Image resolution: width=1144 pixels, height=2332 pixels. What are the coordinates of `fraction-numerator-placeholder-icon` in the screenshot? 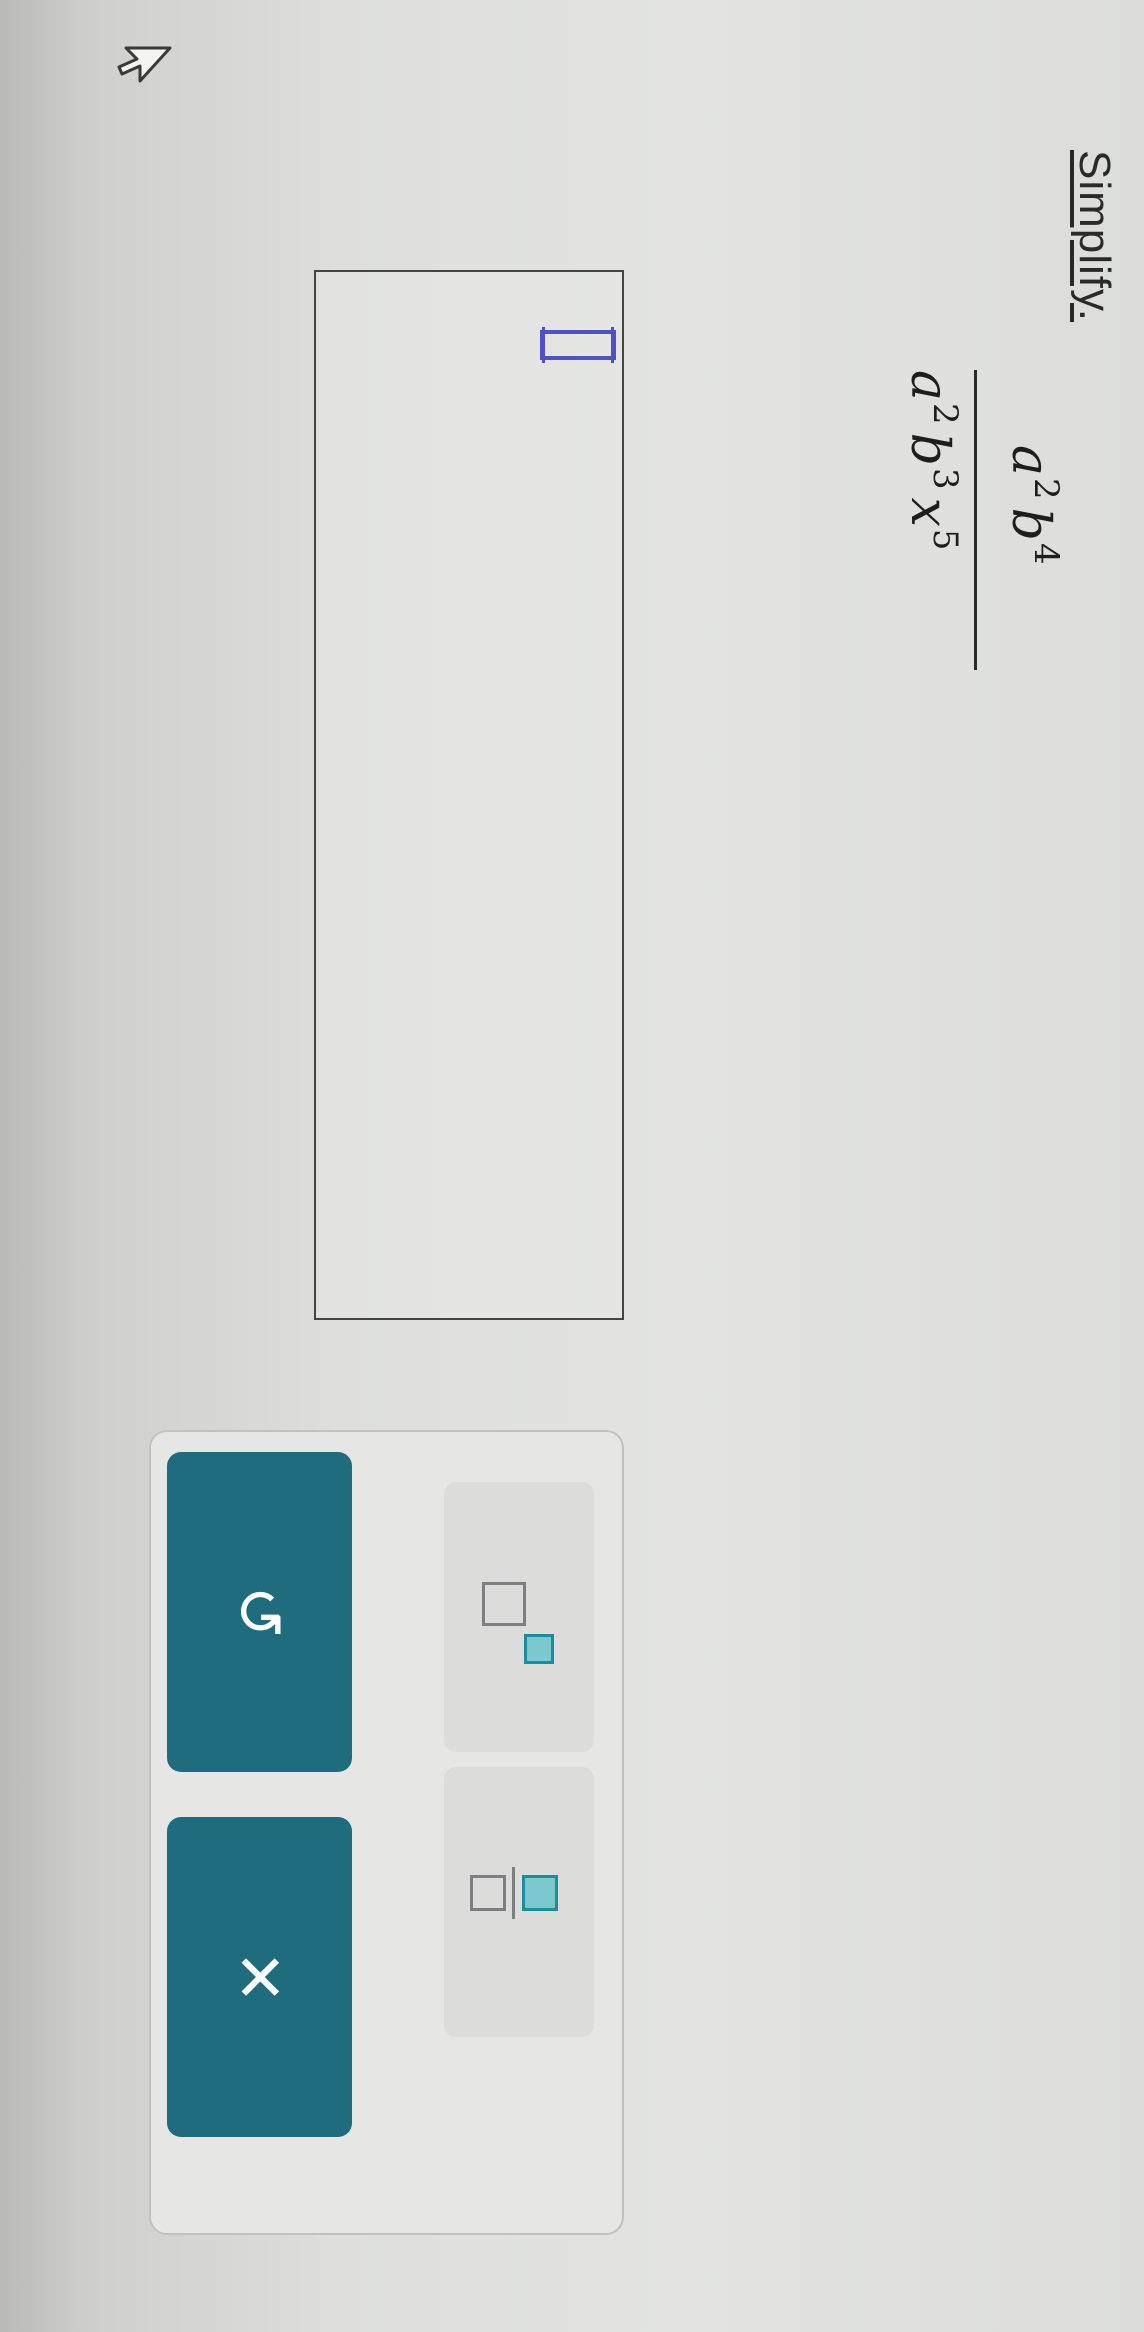 It's located at (540, 1893).